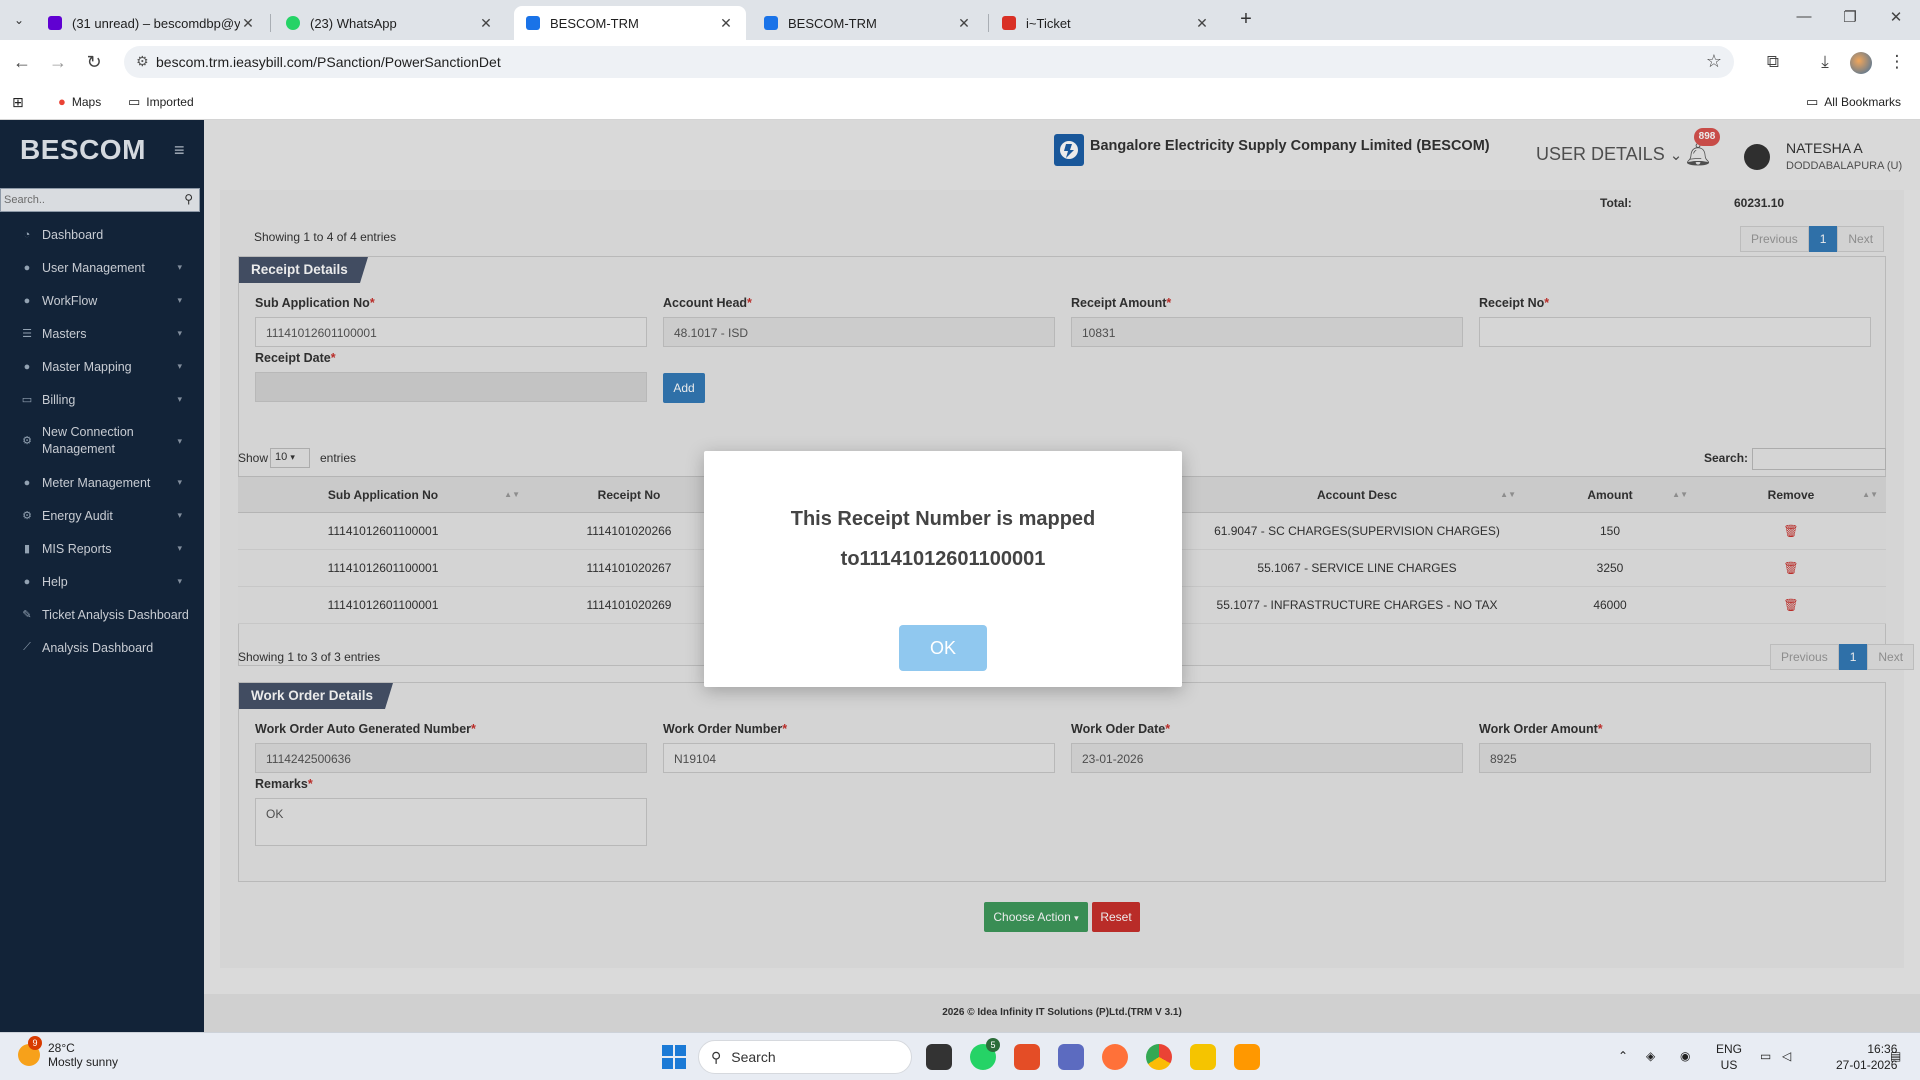  What do you see at coordinates (1773, 62) in the screenshot?
I see `extensions-icon: ⧉` at bounding box center [1773, 62].